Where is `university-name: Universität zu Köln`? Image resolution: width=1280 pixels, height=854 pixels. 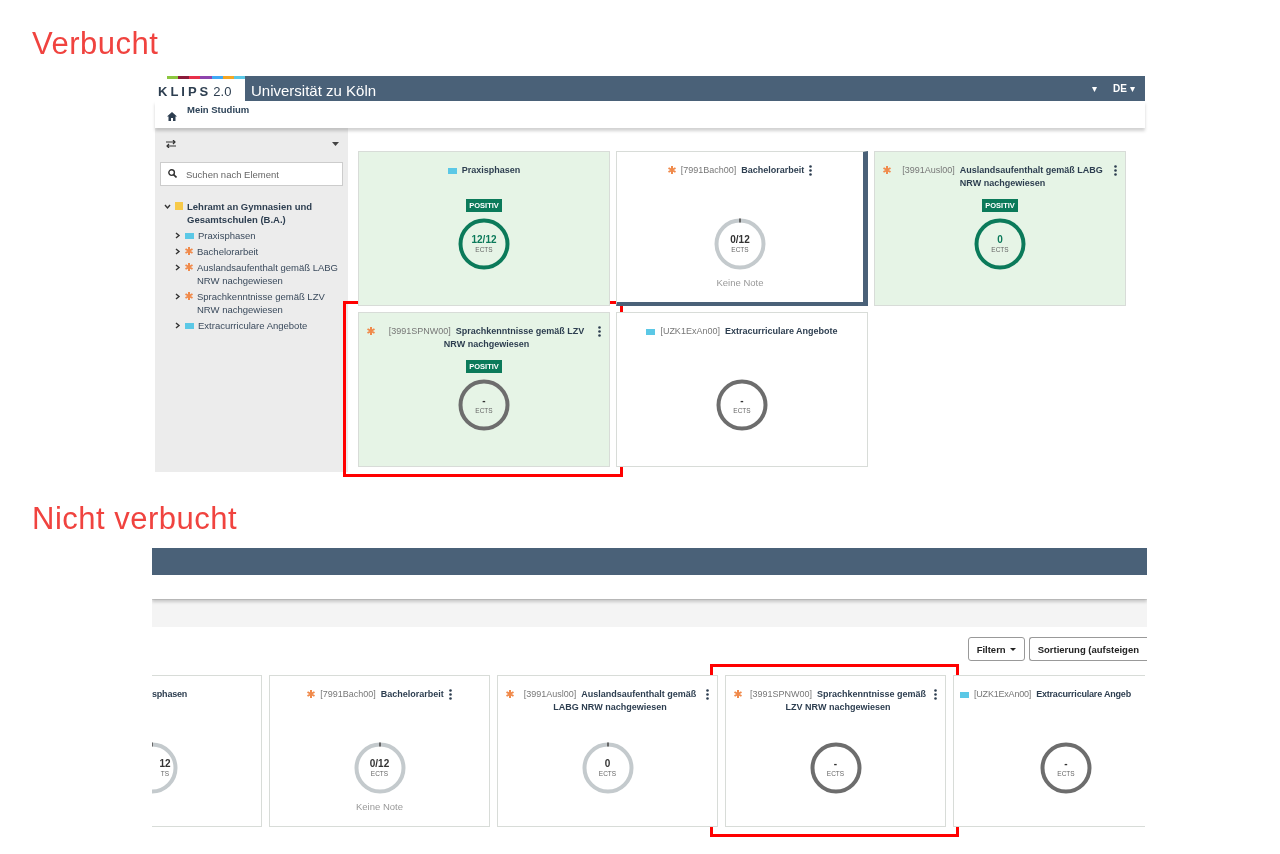
university-name: Universität zu Köln is located at coordinates (314, 91).